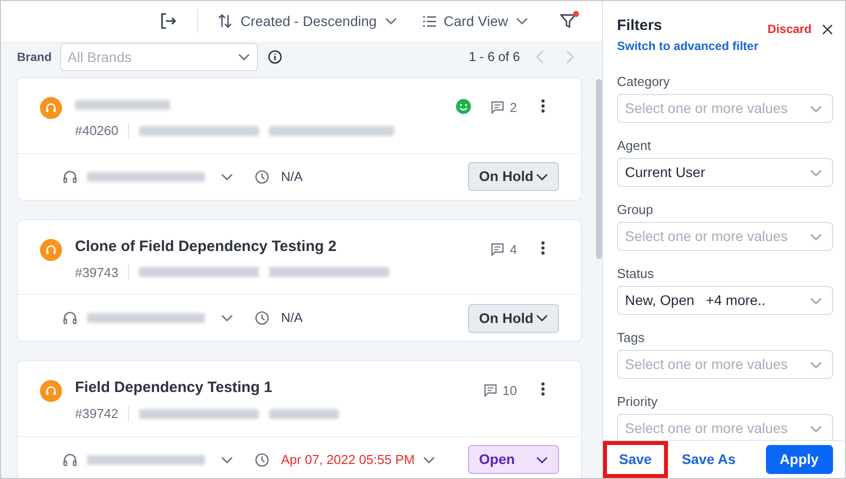 This screenshot has width=846, height=479. I want to click on brand-label: Brand, so click(34, 57).